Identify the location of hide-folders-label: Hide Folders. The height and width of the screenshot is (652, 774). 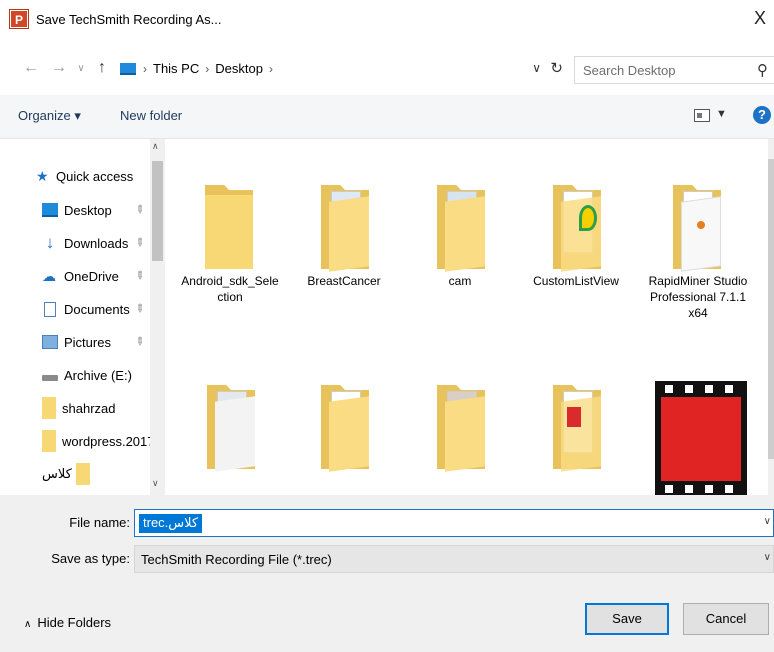
(74, 622).